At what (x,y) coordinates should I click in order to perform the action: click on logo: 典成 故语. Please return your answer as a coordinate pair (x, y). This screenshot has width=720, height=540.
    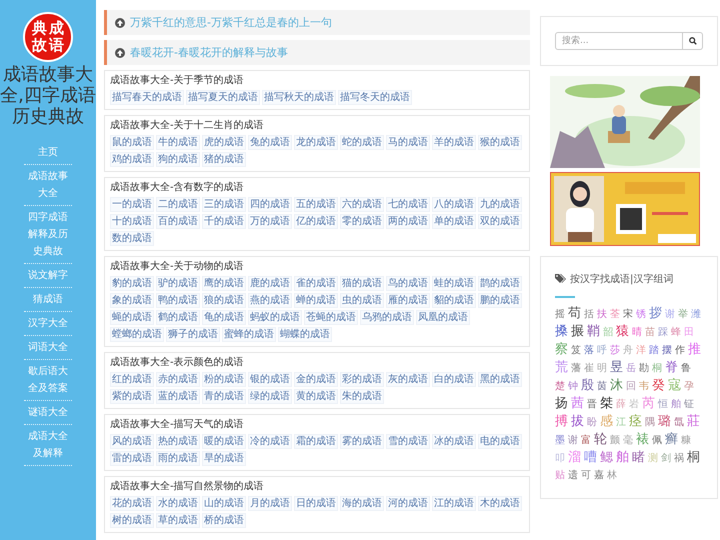
    Looking at the image, I should click on (48, 37).